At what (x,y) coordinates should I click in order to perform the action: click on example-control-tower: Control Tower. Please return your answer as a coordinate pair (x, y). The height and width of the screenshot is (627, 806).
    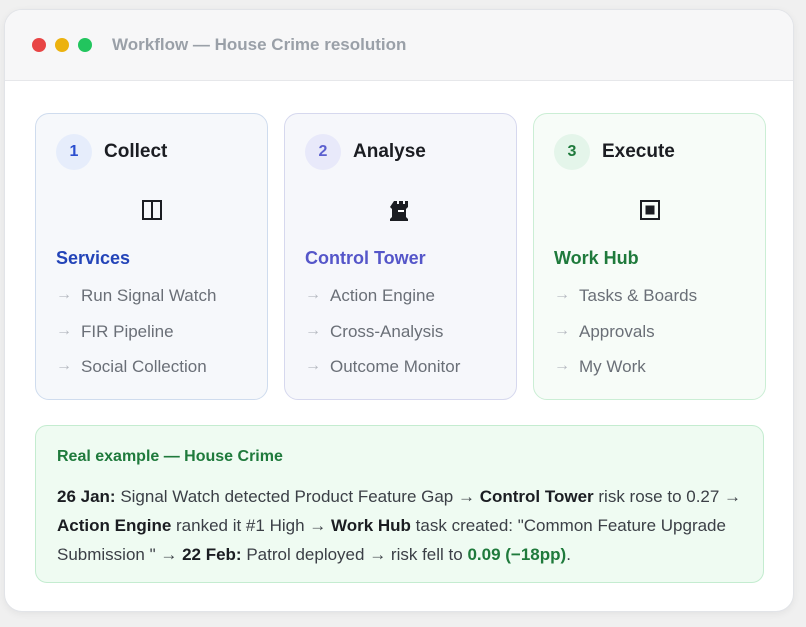
    Looking at the image, I should click on (536, 496).